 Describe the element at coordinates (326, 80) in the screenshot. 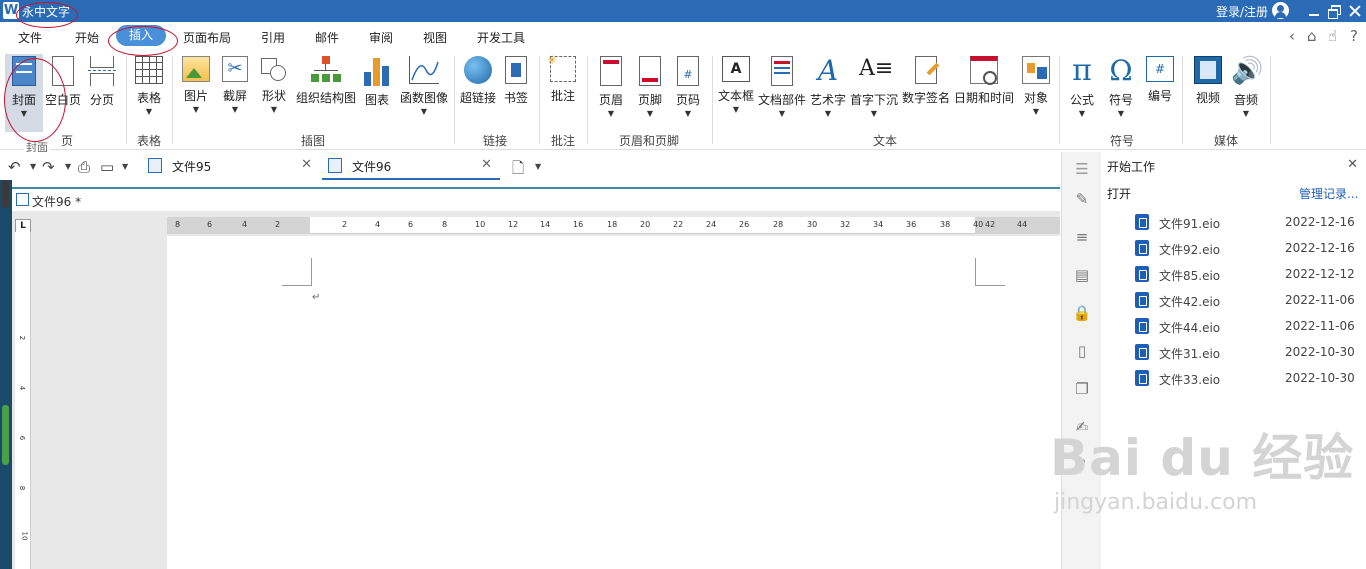

I see `org-chart-button: 组织结构图` at that location.